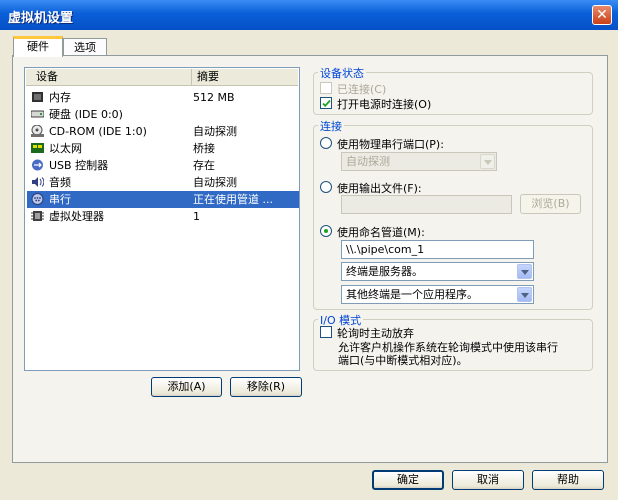 The height and width of the screenshot is (500, 618). I want to click on close-button: ✕, so click(602, 15).